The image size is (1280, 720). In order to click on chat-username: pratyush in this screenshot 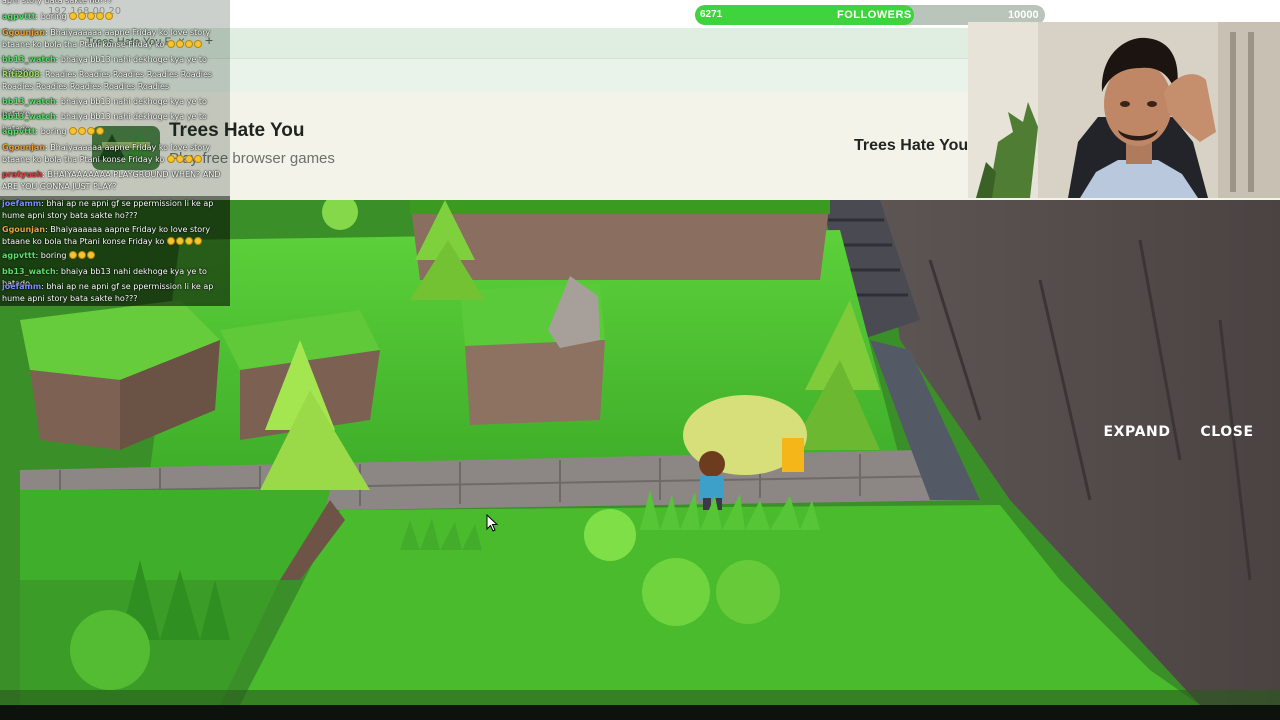, I will do `click(22, 174)`.